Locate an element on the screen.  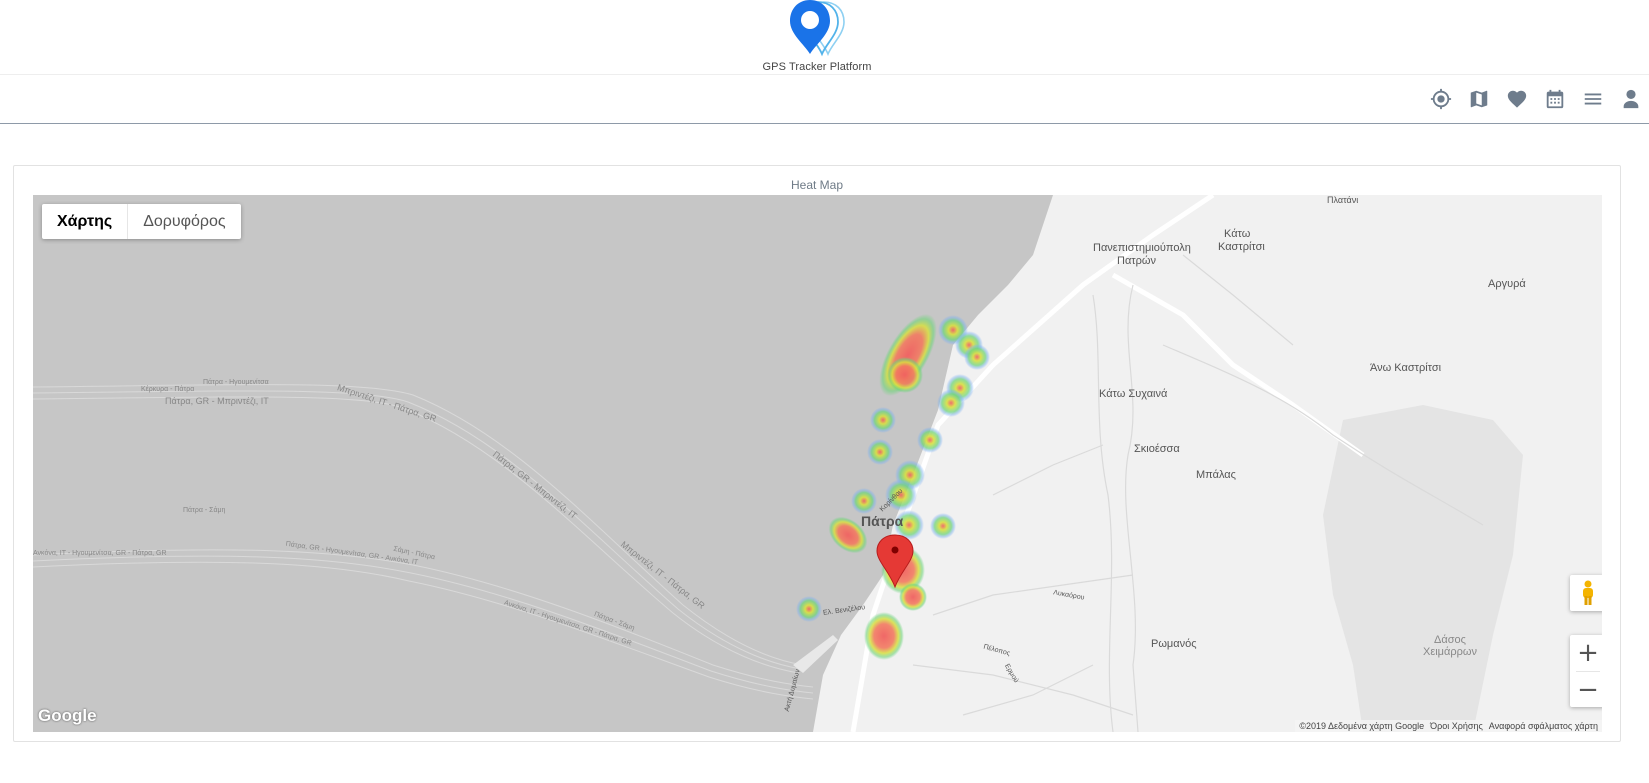
place-label-bpalas: Μπάλας is located at coordinates (1216, 475).